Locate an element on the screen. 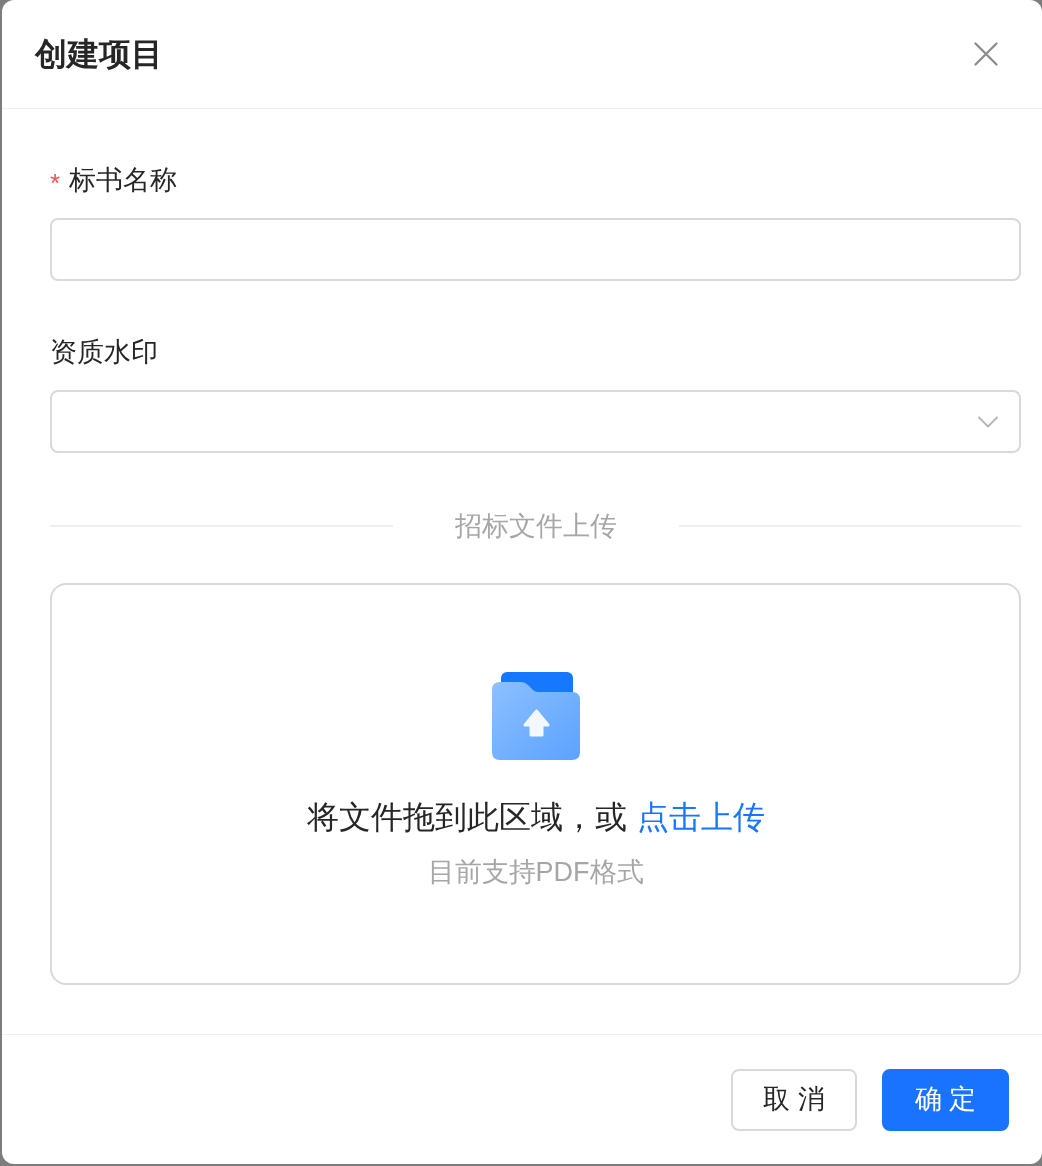 The height and width of the screenshot is (1166, 1042). required-mark: * is located at coordinates (55, 181).